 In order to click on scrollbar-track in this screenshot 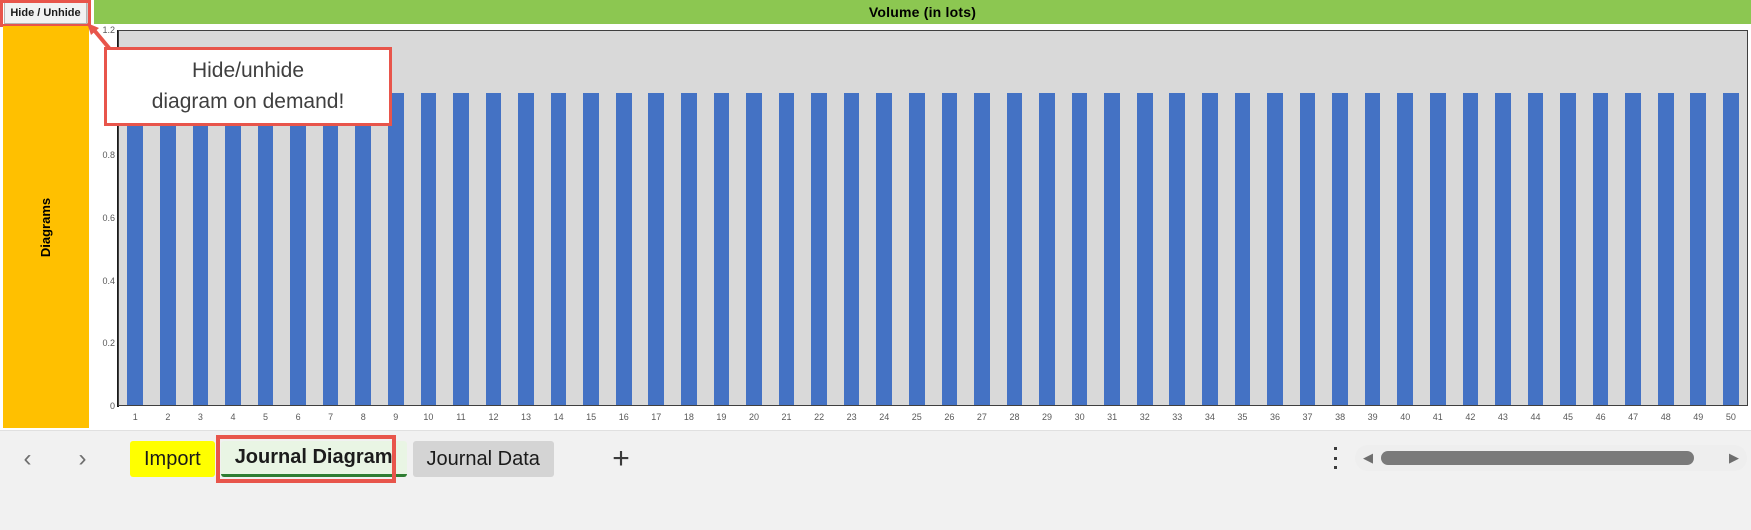, I will do `click(1551, 458)`.